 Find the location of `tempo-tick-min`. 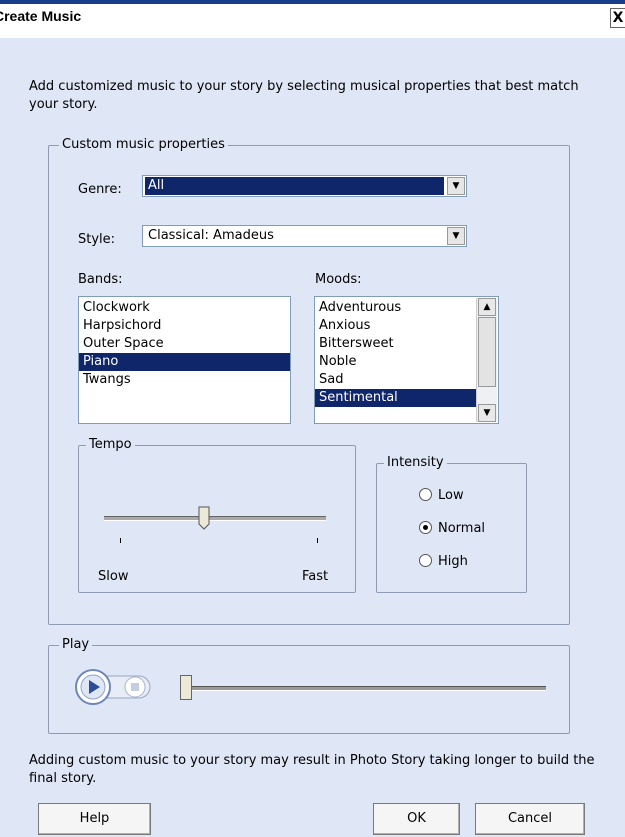

tempo-tick-min is located at coordinates (120, 540).